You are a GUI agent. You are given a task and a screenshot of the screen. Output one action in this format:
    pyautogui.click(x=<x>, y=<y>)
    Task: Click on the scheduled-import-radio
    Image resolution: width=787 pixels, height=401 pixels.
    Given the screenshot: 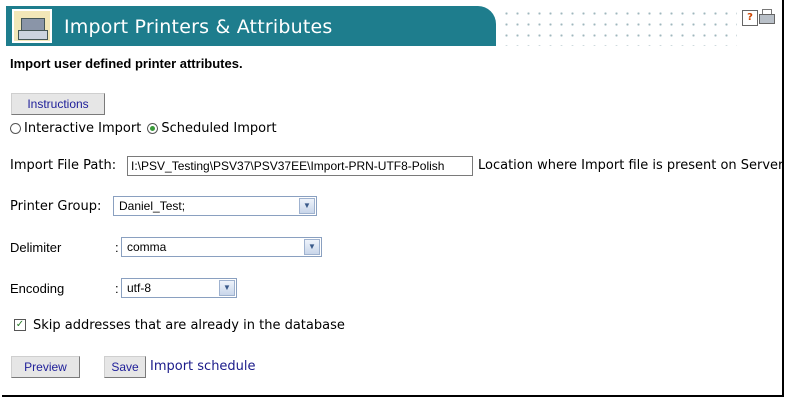 What is the action you would take?
    pyautogui.click(x=153, y=128)
    